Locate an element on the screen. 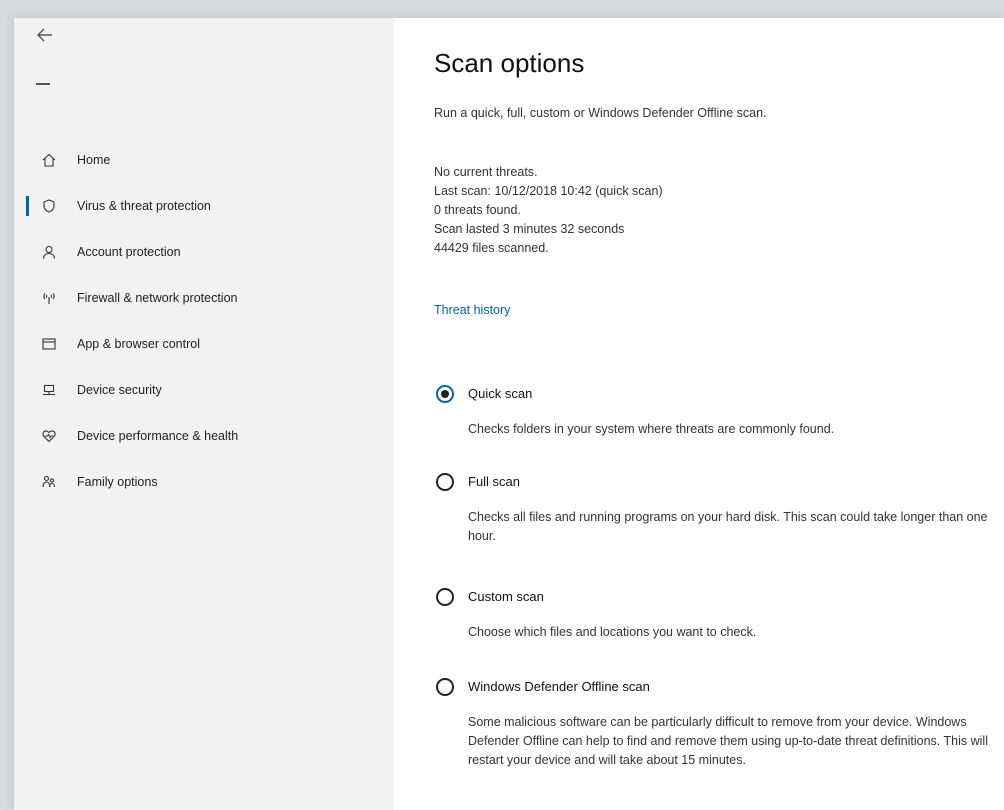 This screenshot has width=1004, height=810. person-icon is located at coordinates (49, 252).